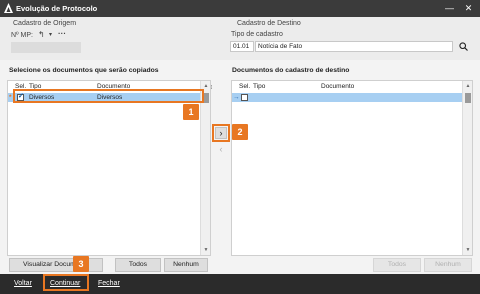 The width and height of the screenshot is (480, 294). Describe the element at coordinates (45, 23) in the screenshot. I see `origem-section-label: Cadastro de Origem` at that location.